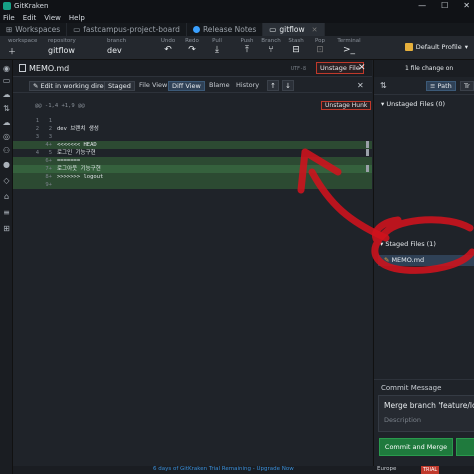 This screenshot has height=474, width=474. What do you see at coordinates (288, 85) in the screenshot?
I see `next-change-button: ↓` at bounding box center [288, 85].